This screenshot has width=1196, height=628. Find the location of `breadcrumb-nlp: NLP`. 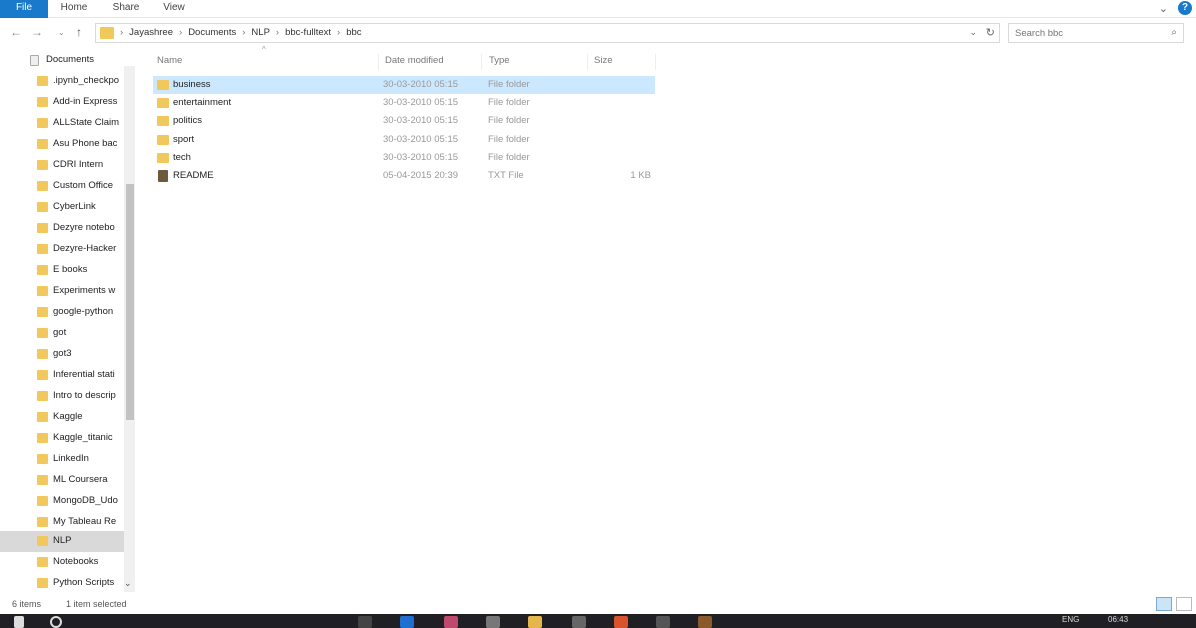

breadcrumb-nlp: NLP is located at coordinates (260, 32).